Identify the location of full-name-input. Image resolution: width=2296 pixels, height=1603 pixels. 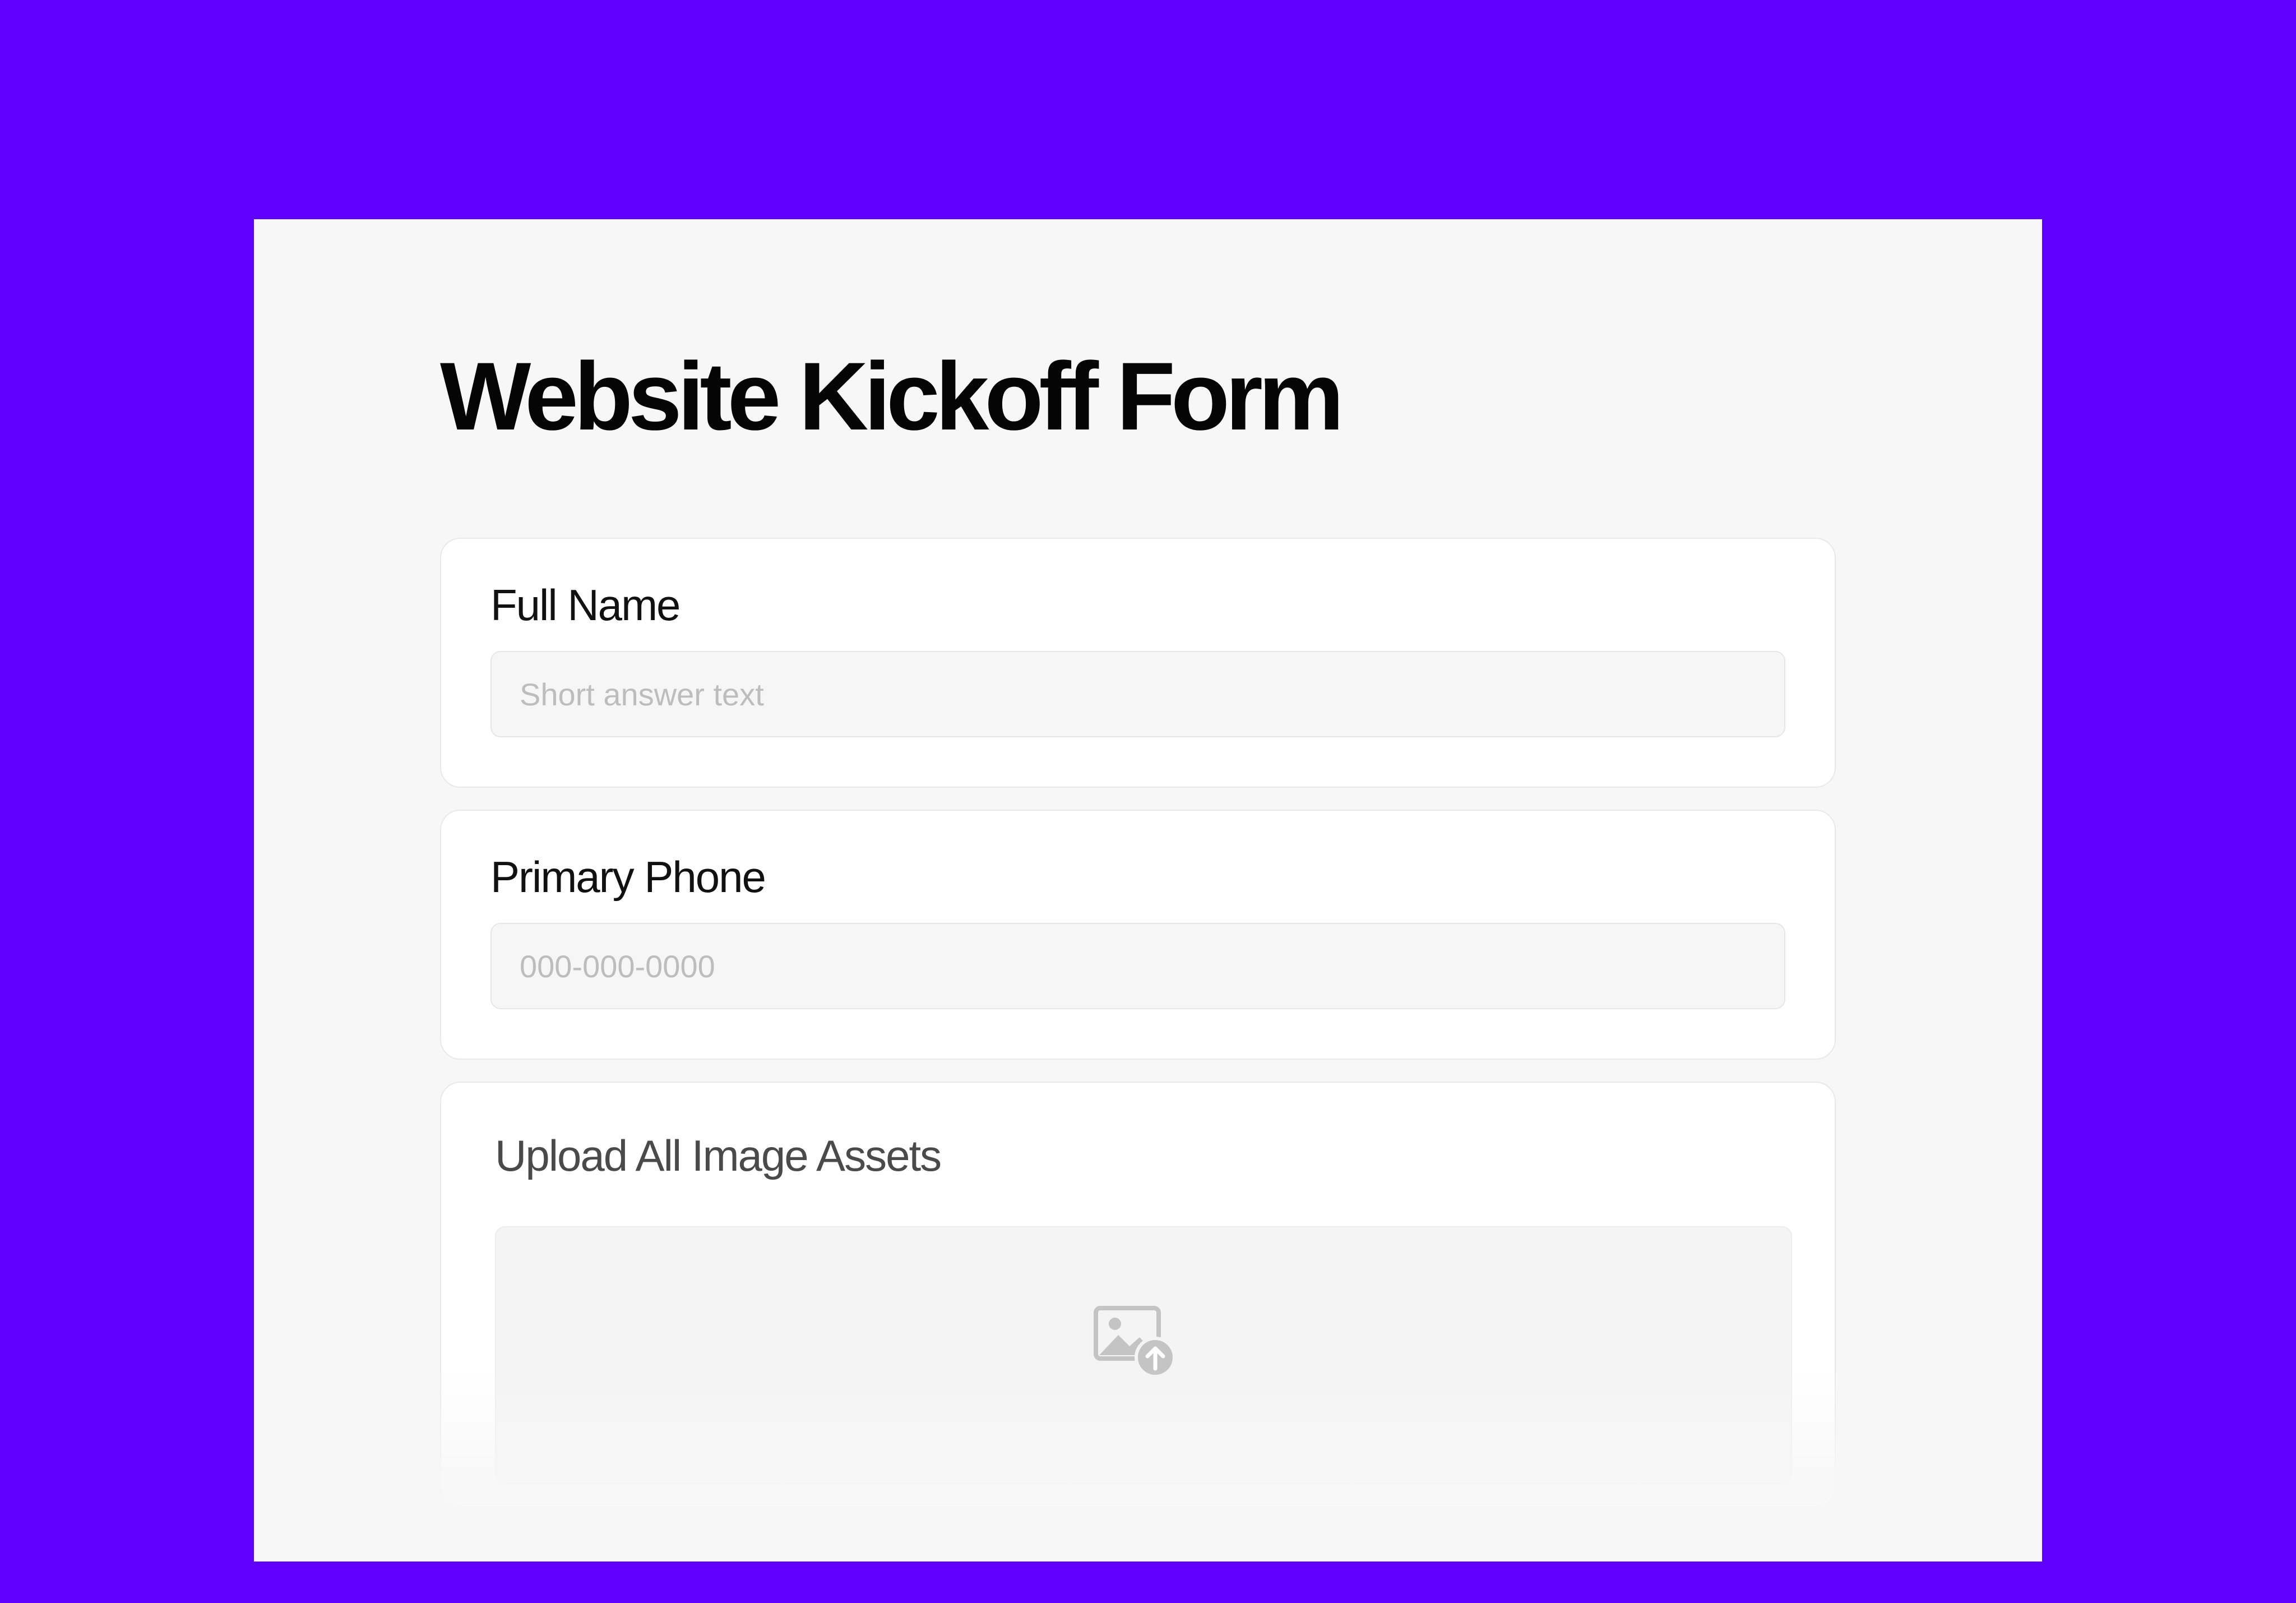
(1137, 694).